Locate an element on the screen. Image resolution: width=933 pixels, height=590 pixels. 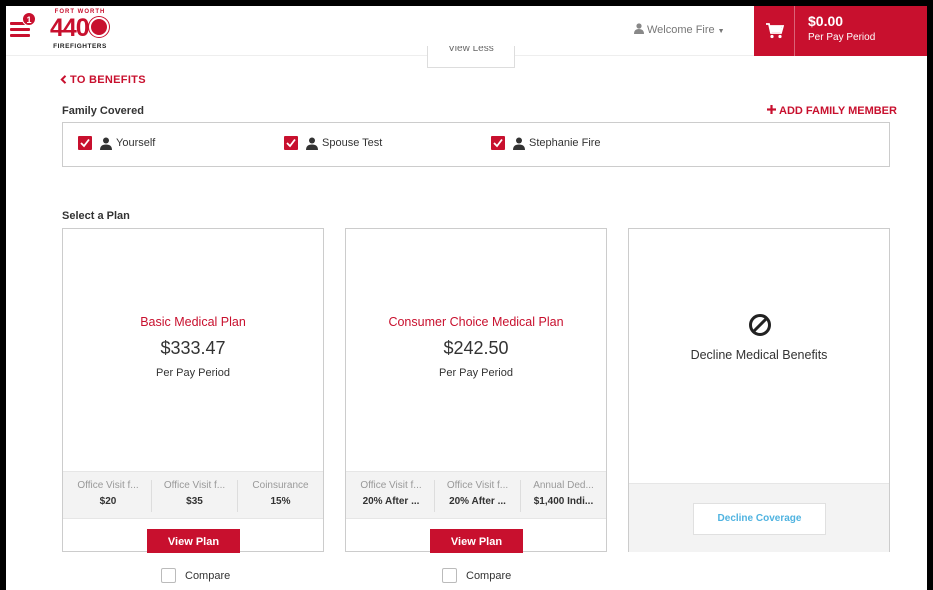
welcome-text: Welcome Fire is located at coordinates (681, 30).